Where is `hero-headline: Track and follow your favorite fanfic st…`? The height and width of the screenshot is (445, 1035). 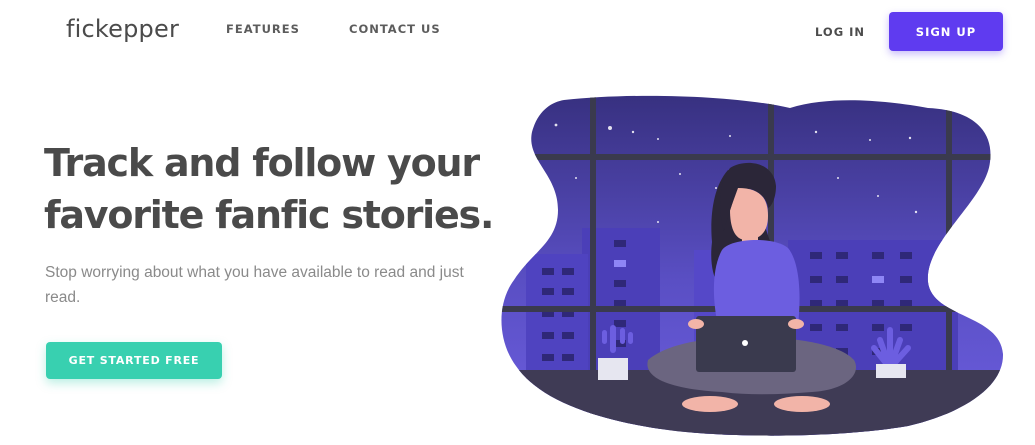 hero-headline: Track and follow your favorite fanfic st… is located at coordinates (269, 189).